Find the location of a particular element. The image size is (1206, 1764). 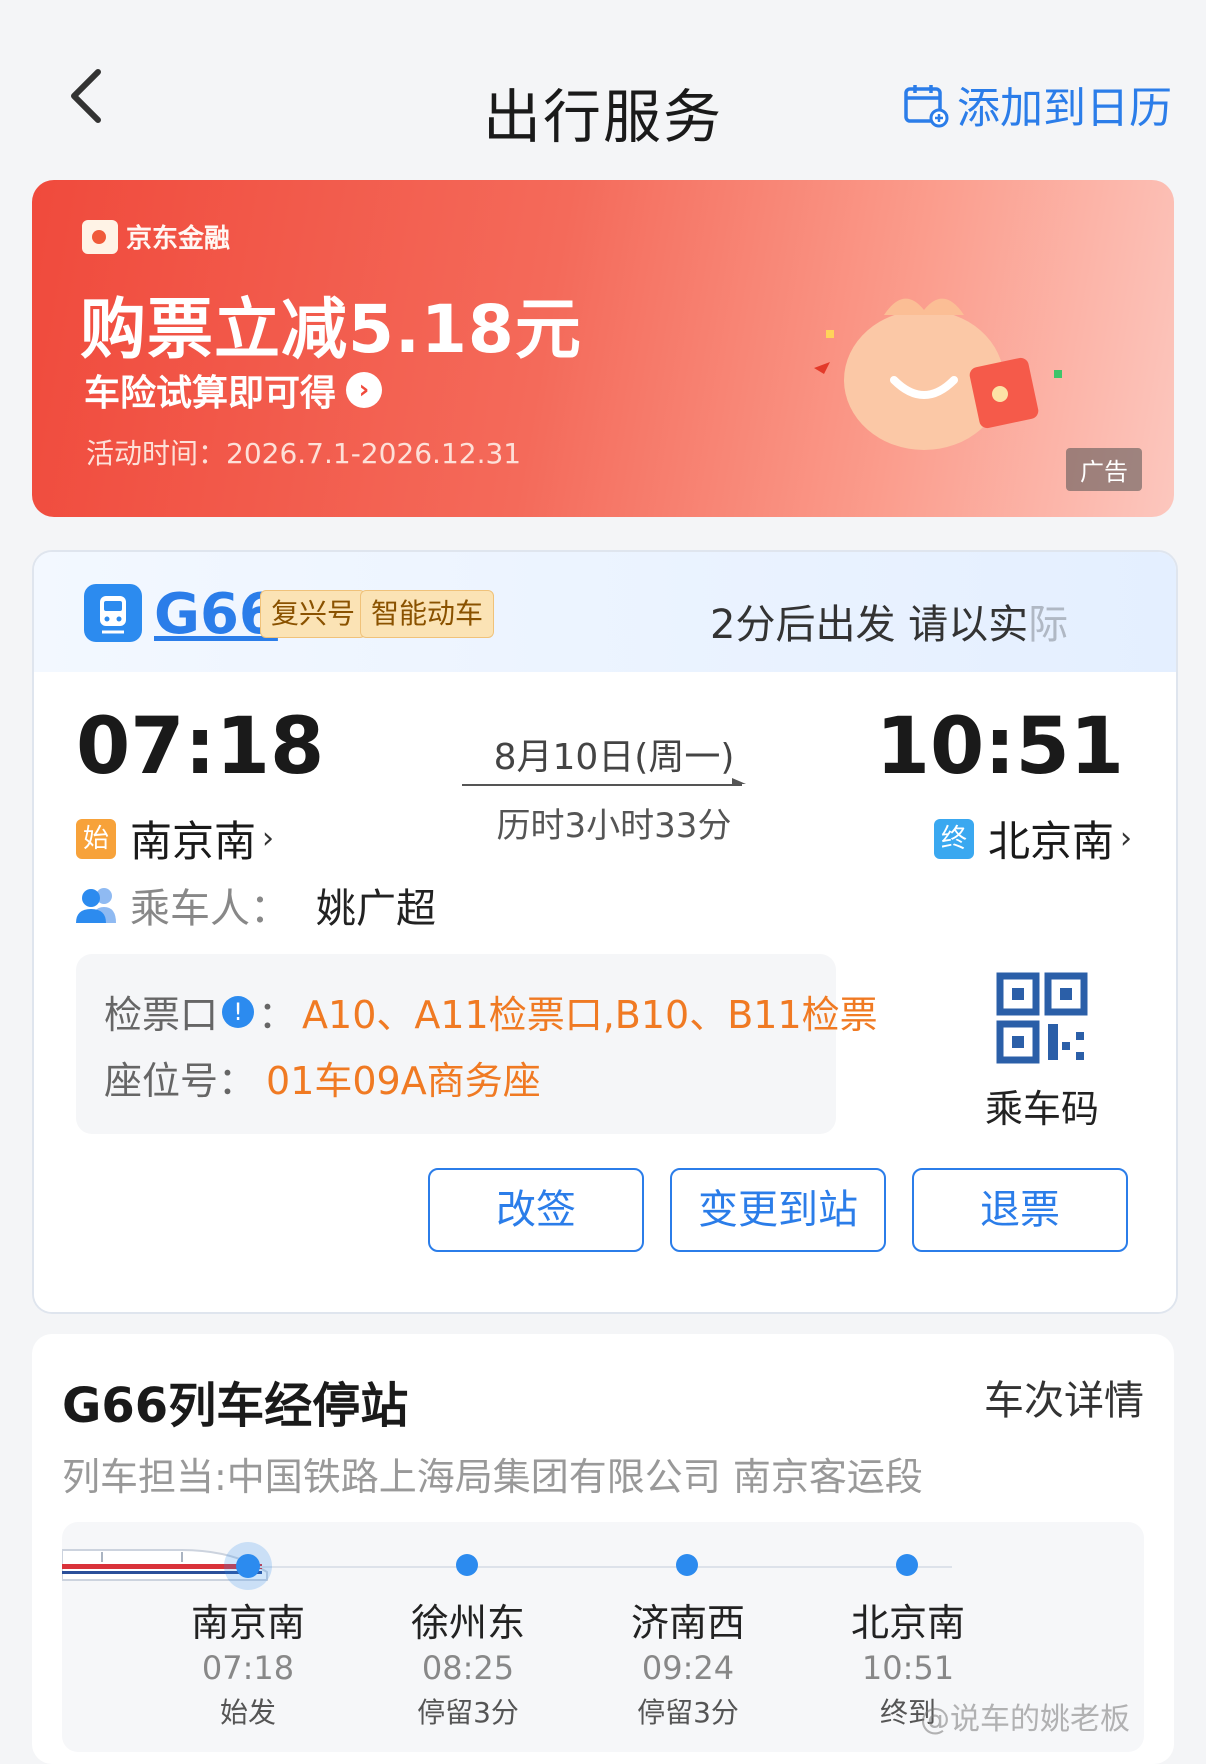

ad-time: 活动时间：2026.7.1-2026.12.31 is located at coordinates (304, 453).